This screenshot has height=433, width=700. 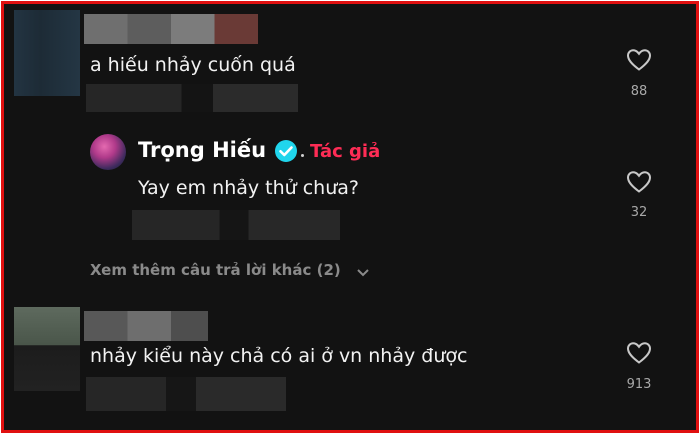 What do you see at coordinates (302, 155) in the screenshot?
I see `separator-dot` at bounding box center [302, 155].